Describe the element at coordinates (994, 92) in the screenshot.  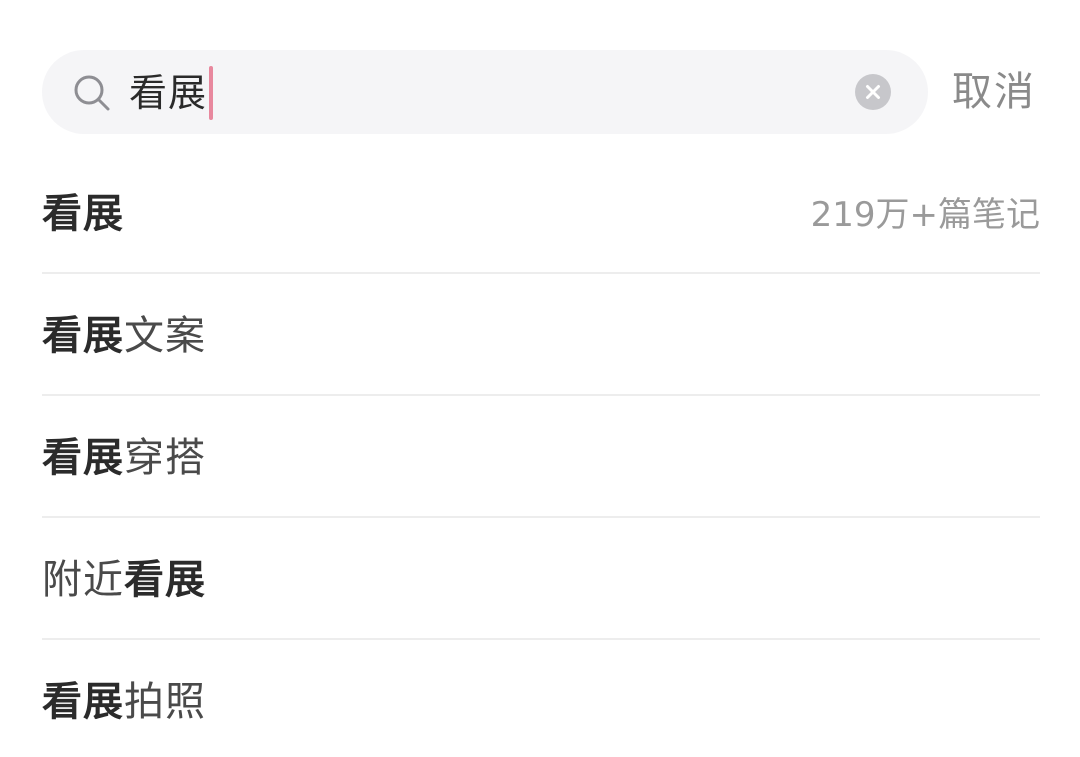
I see `cancel-button: 取消` at that location.